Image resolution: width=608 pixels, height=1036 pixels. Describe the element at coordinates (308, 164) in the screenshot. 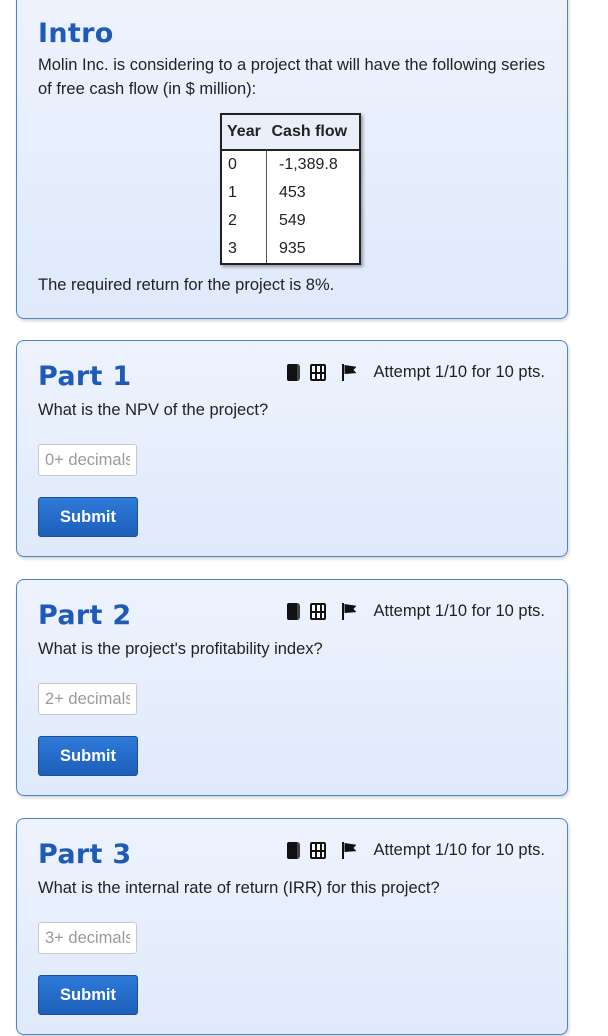

I see `cash-flow-cell: -1,389.8` at that location.